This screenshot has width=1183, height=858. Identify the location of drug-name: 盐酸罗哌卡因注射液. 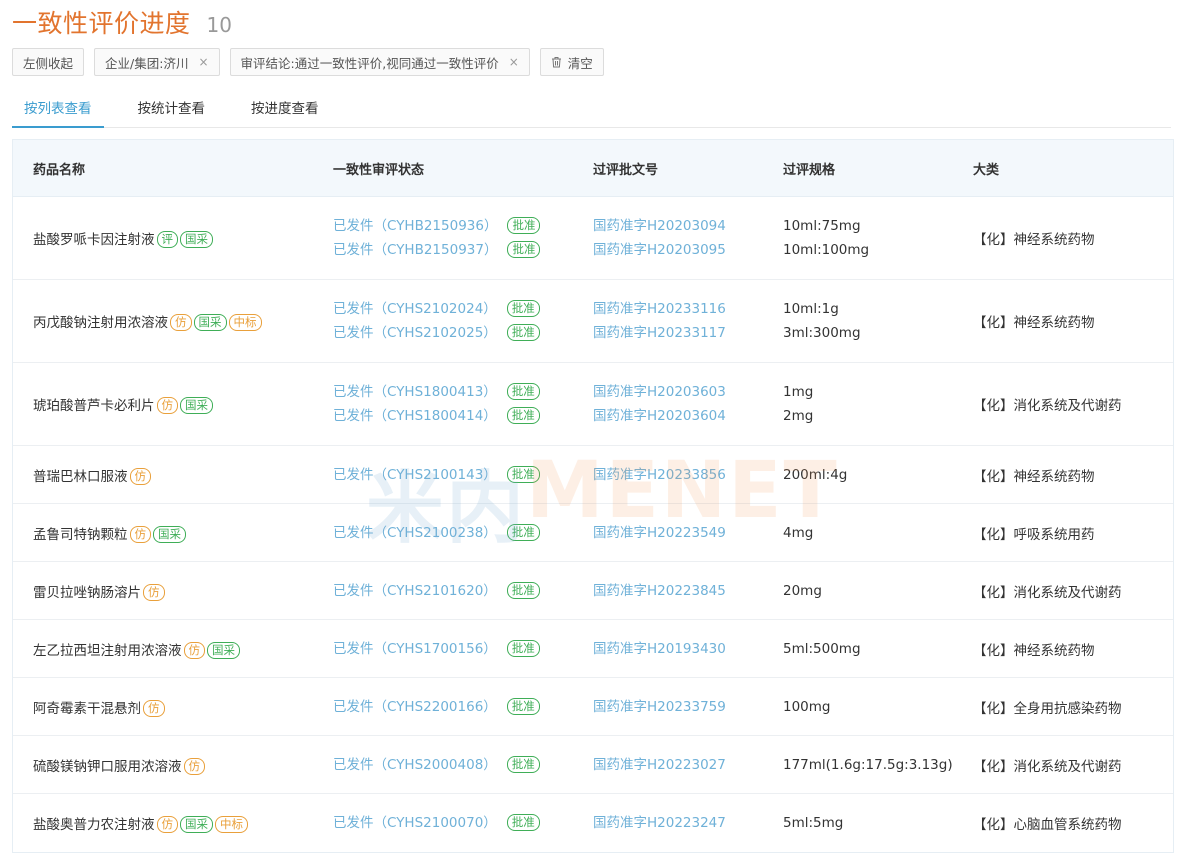
(94, 240).